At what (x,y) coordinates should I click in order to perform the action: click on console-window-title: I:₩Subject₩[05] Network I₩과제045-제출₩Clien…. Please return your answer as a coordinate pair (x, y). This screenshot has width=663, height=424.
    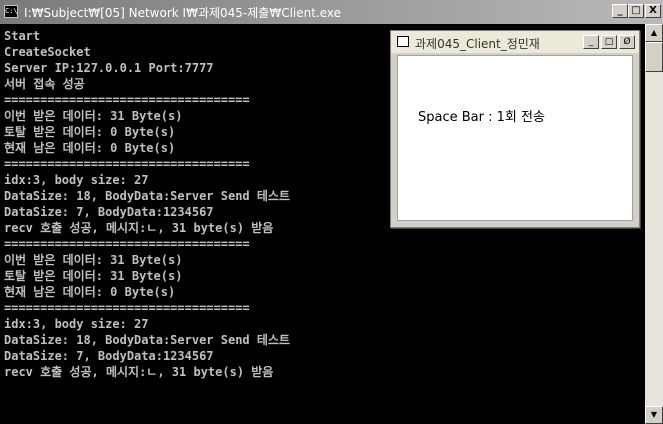
    Looking at the image, I should click on (183, 13).